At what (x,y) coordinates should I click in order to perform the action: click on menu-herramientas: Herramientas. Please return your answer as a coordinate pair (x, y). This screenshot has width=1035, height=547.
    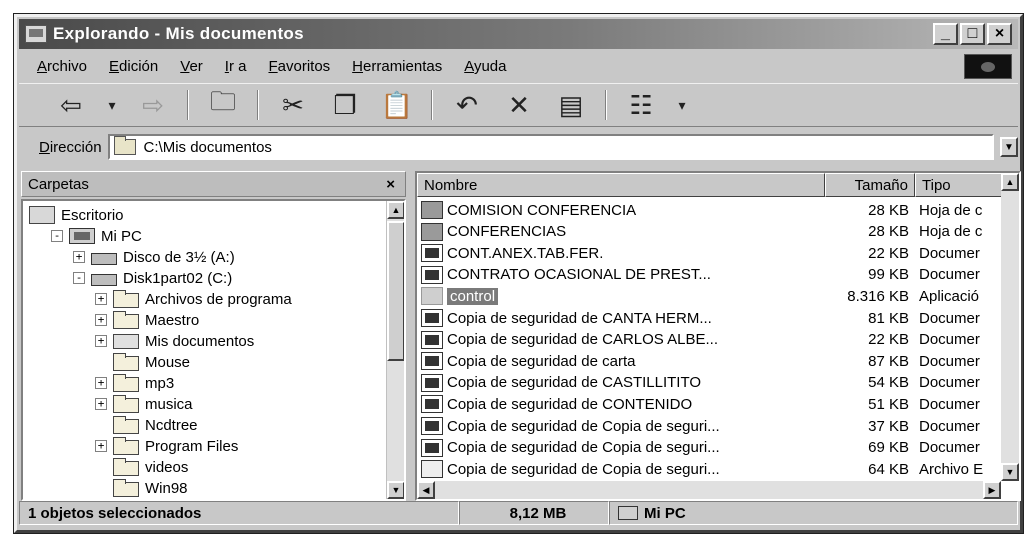
    Looking at the image, I should click on (397, 66).